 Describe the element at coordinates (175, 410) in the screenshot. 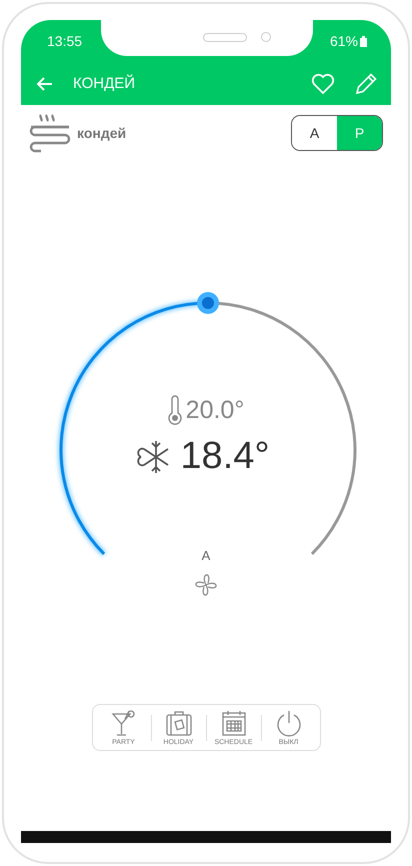

I see `thermometer-icon` at that location.